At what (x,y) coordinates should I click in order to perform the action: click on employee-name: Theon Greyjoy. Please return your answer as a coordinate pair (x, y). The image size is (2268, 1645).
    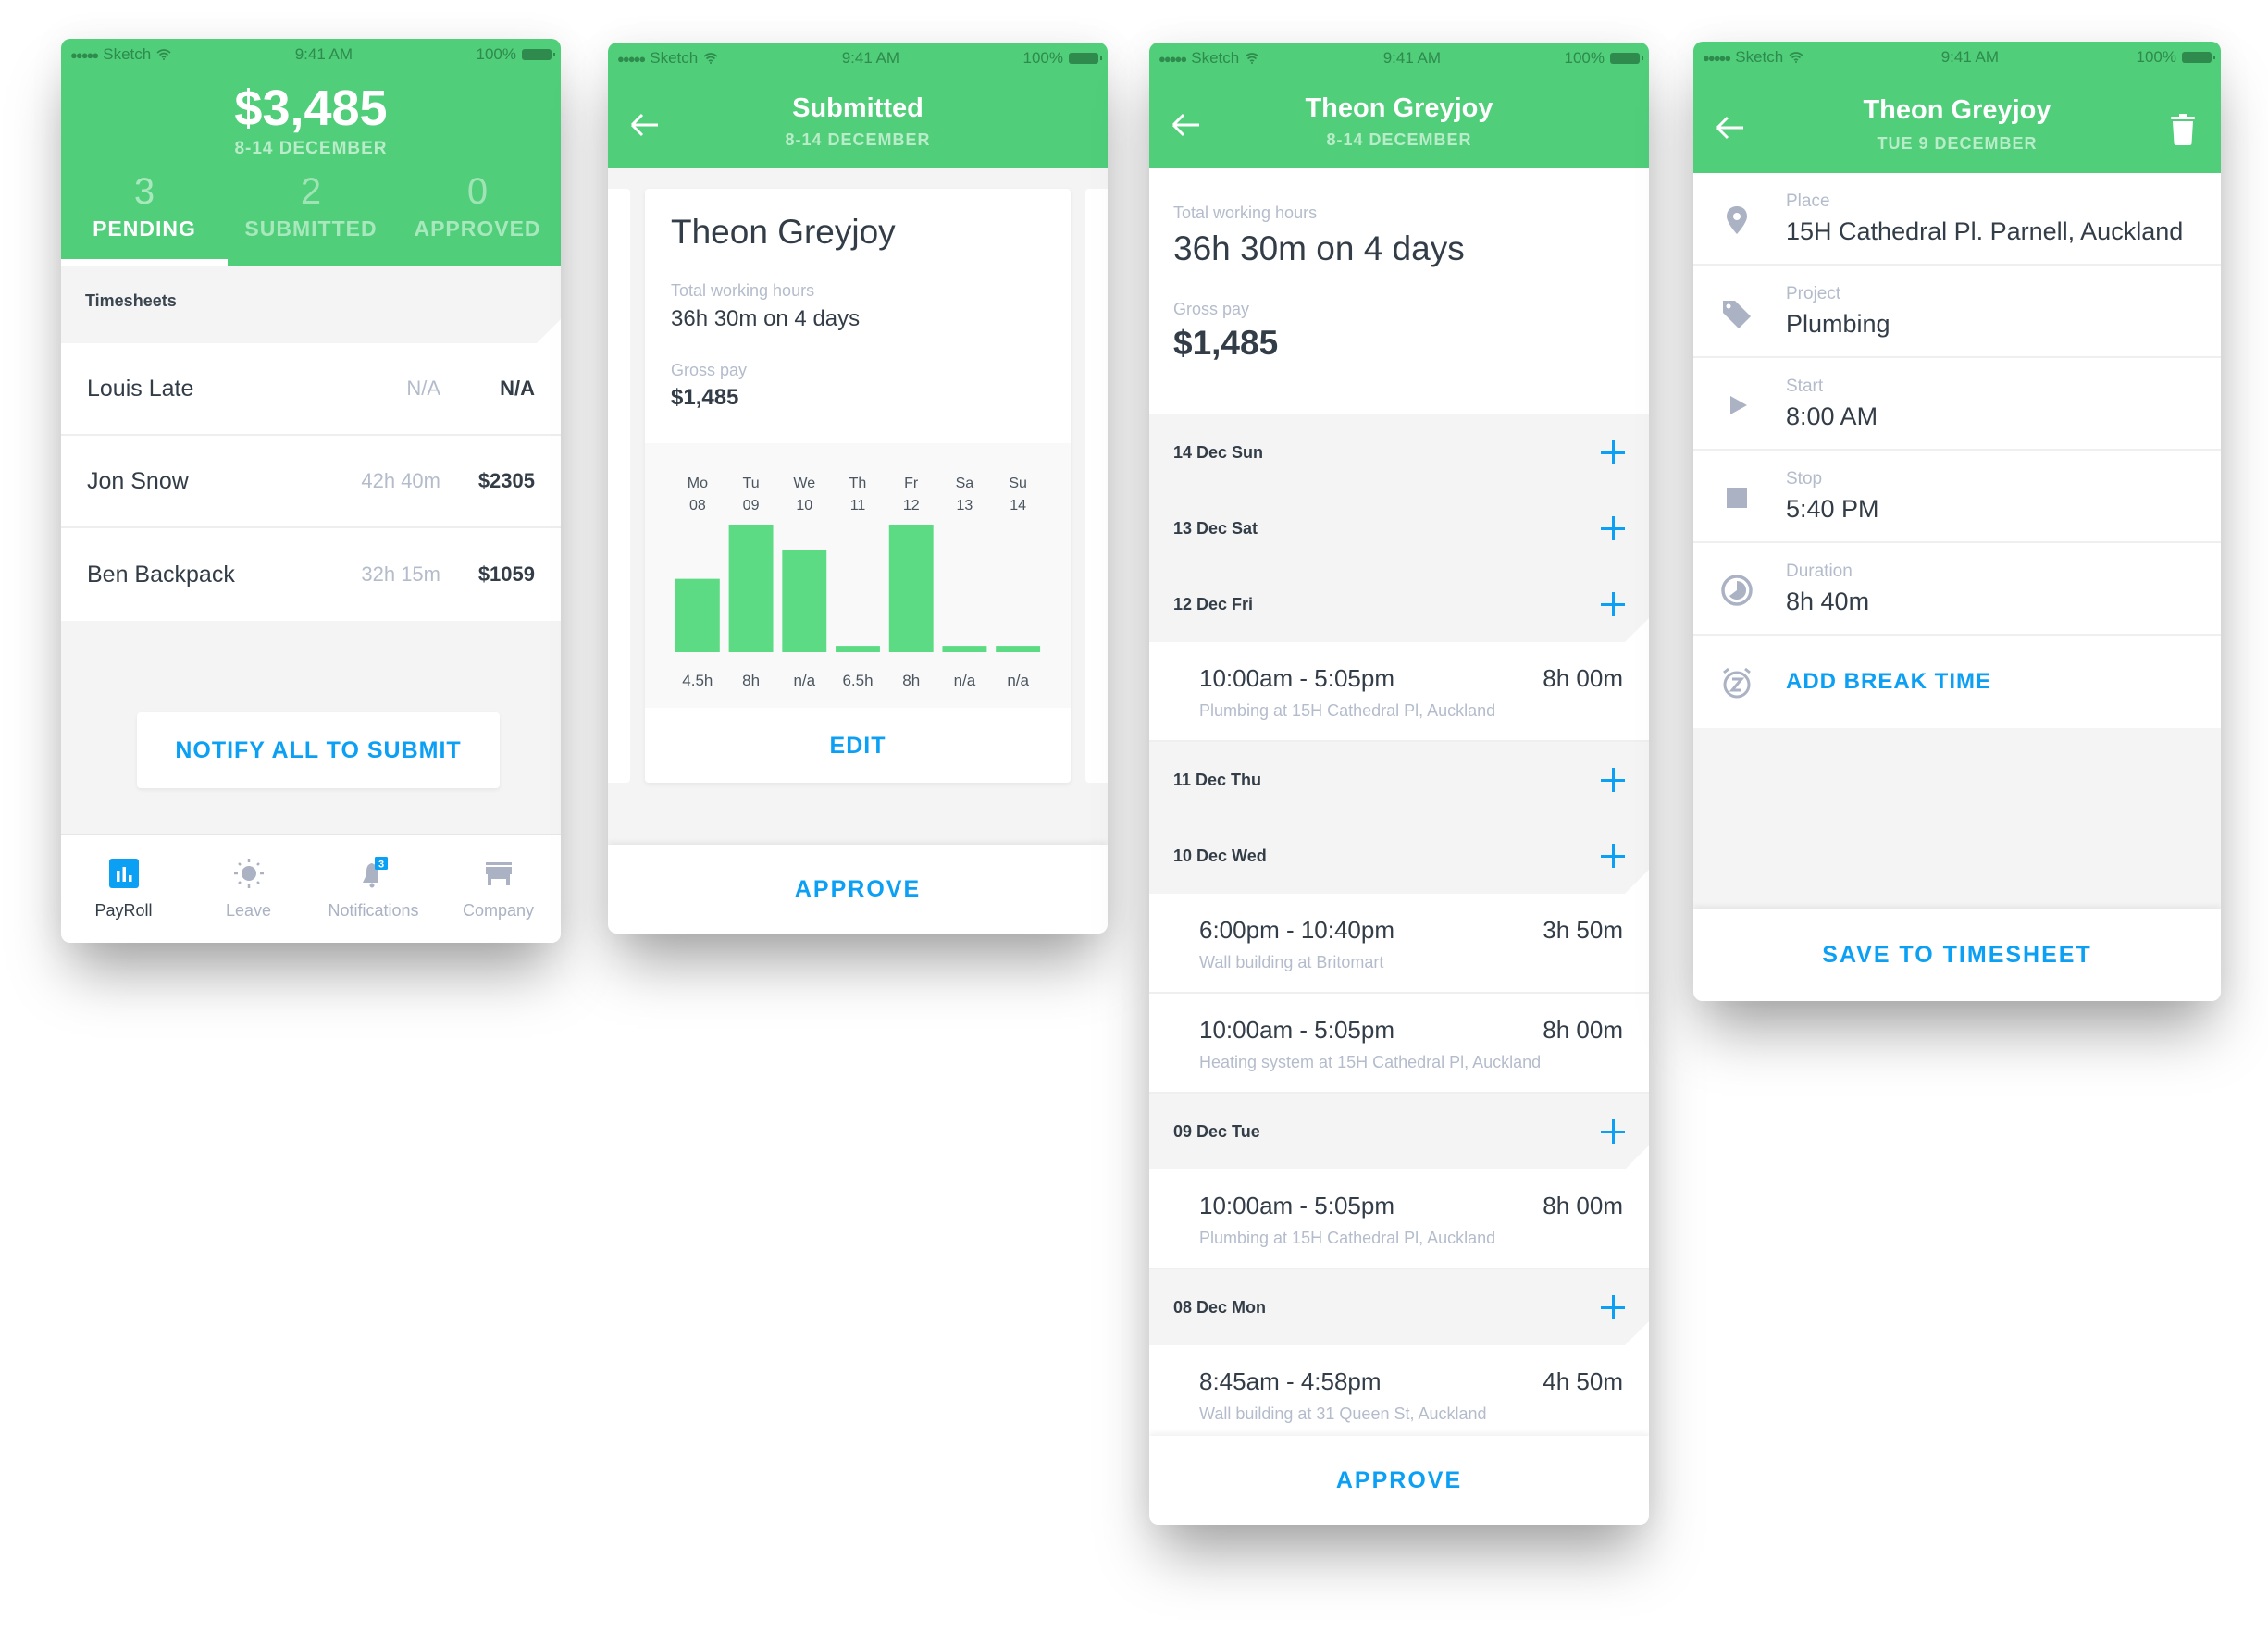
    Looking at the image, I should click on (783, 232).